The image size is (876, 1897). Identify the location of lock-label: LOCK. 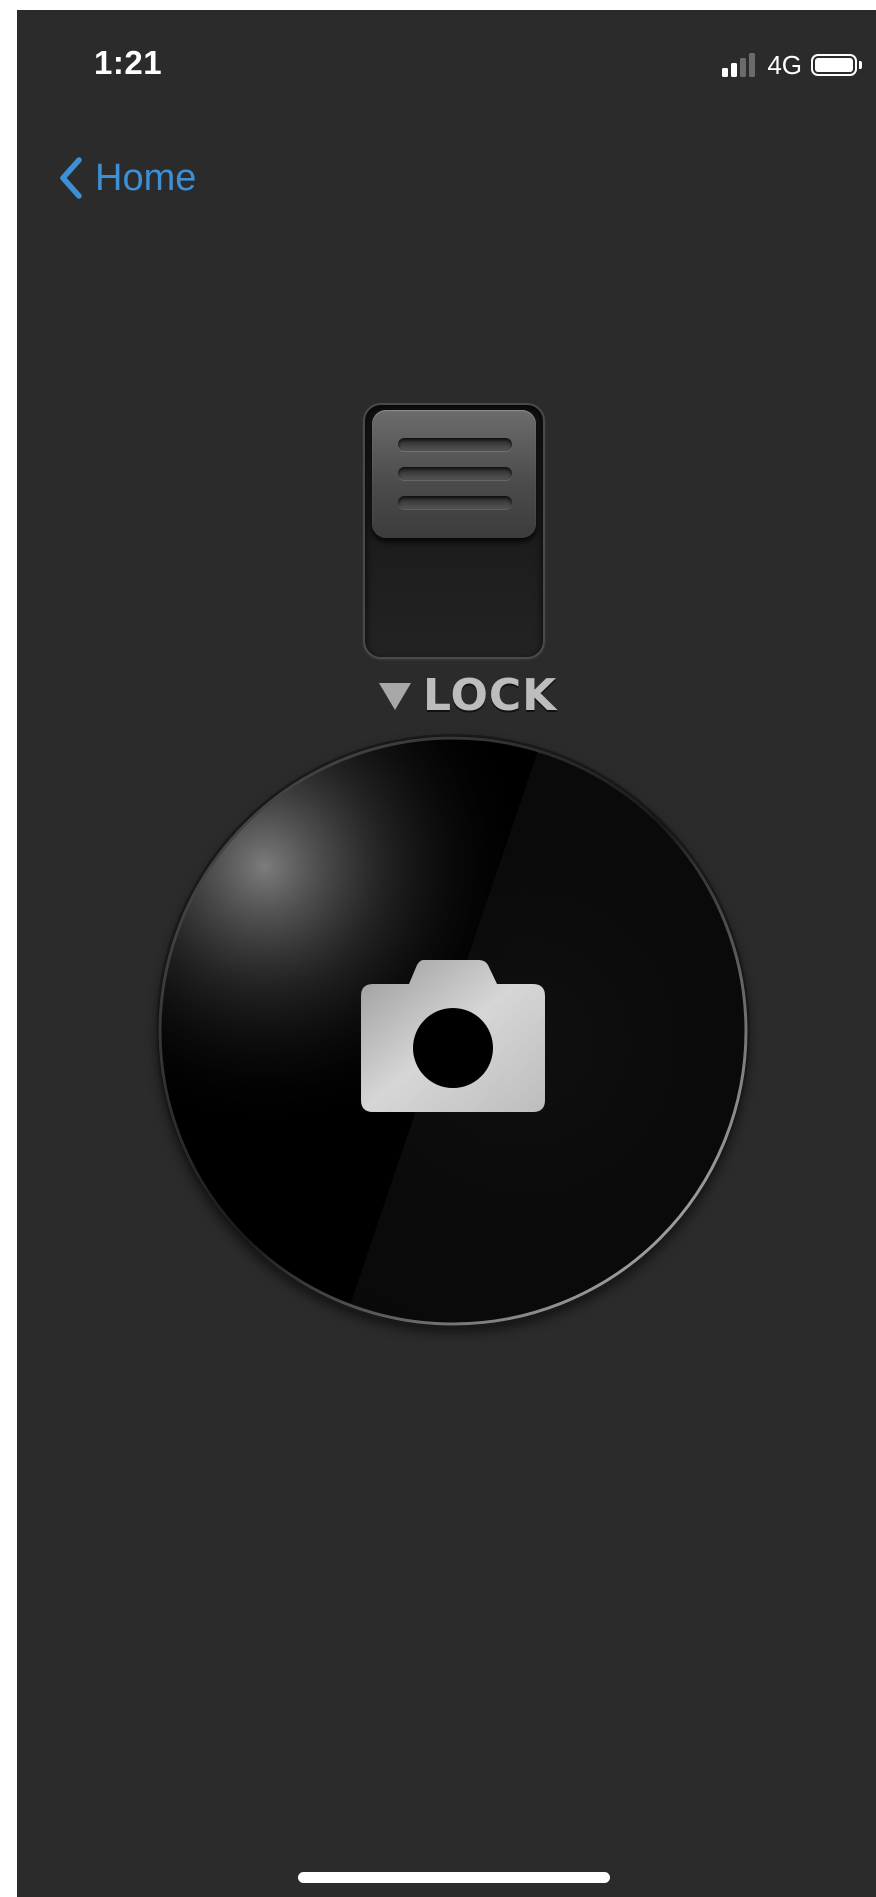
(467, 695).